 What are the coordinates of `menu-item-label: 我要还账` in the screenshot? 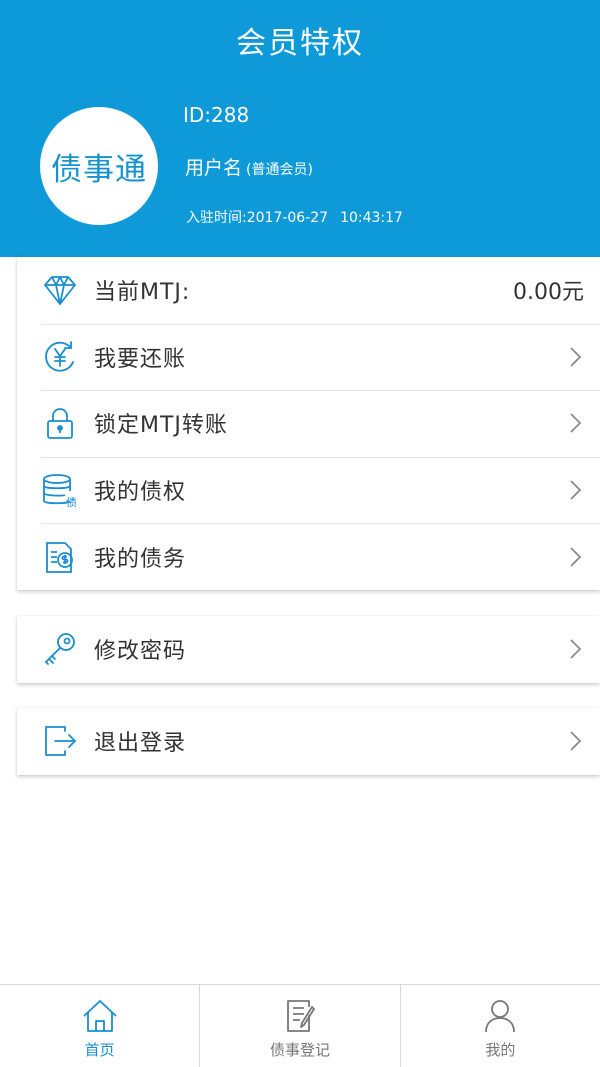 It's located at (140, 359).